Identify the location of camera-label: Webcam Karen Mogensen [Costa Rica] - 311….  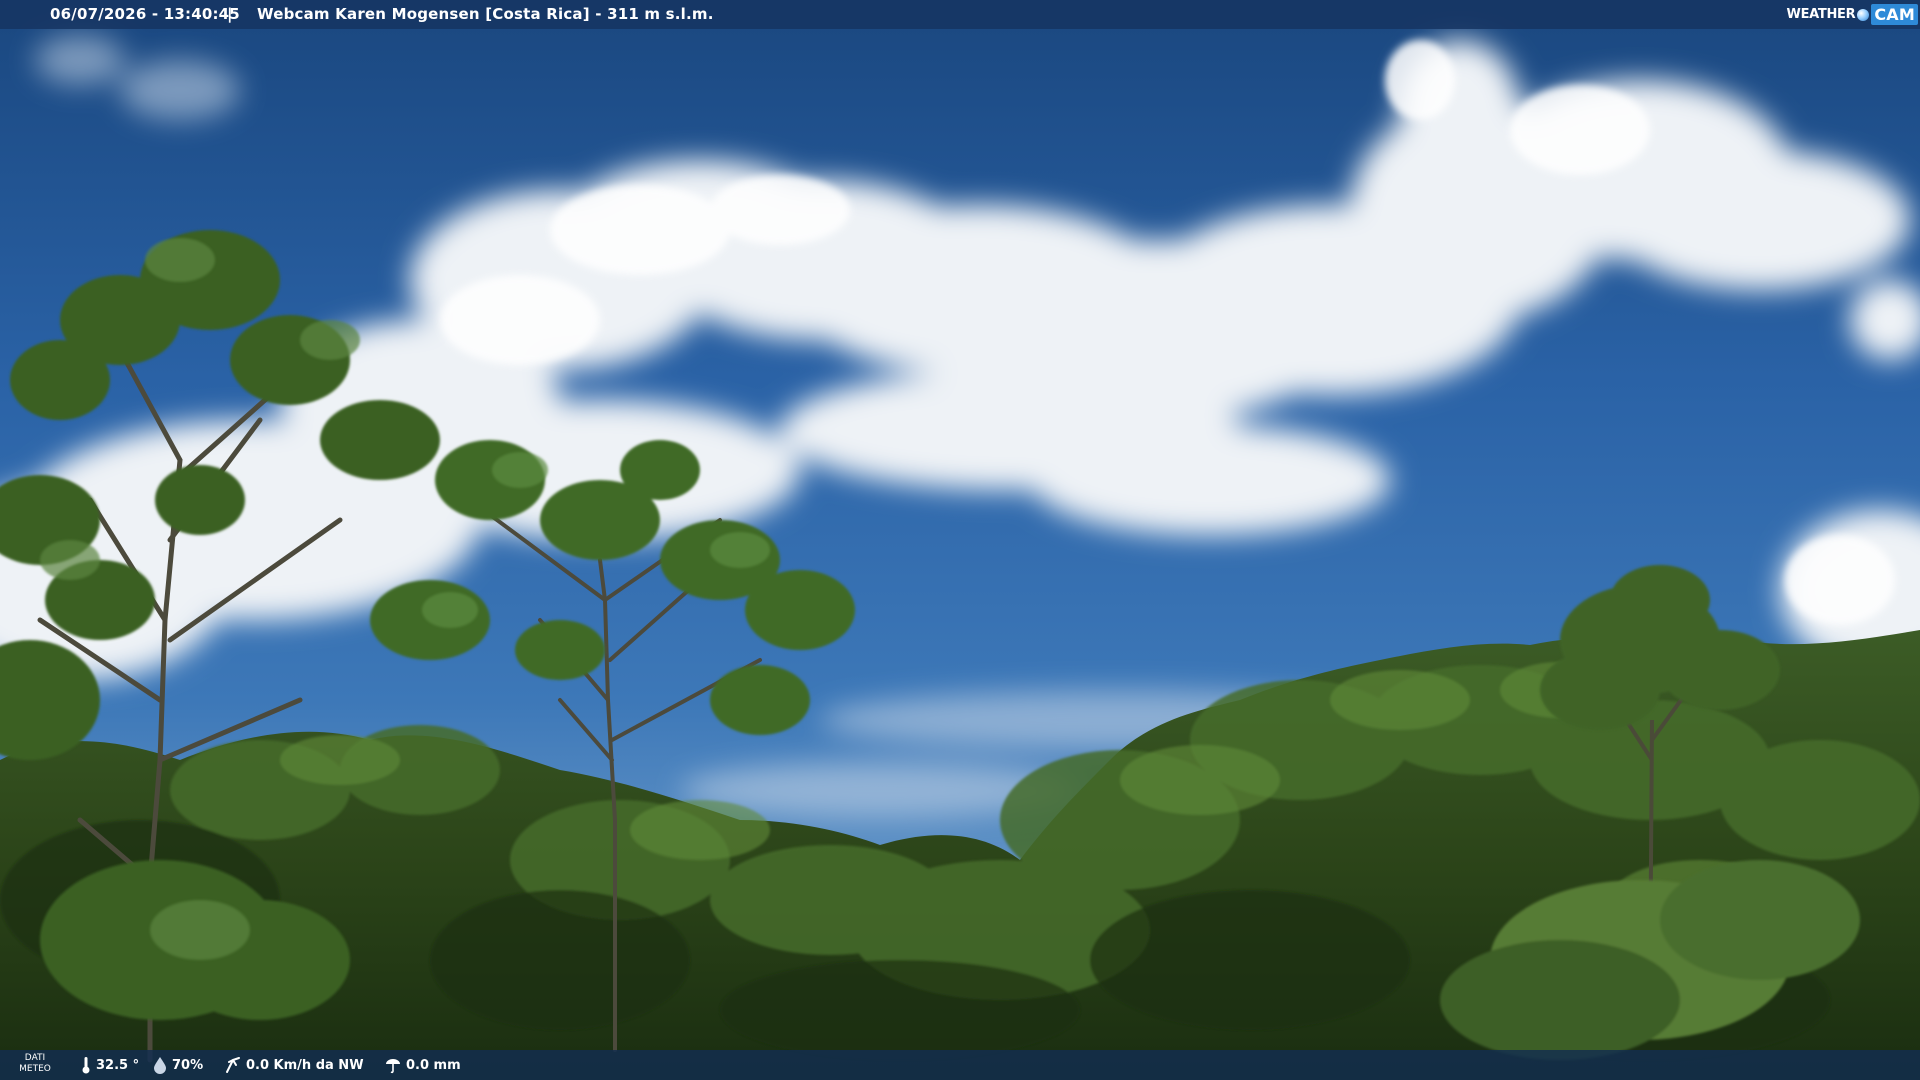
(485, 14).